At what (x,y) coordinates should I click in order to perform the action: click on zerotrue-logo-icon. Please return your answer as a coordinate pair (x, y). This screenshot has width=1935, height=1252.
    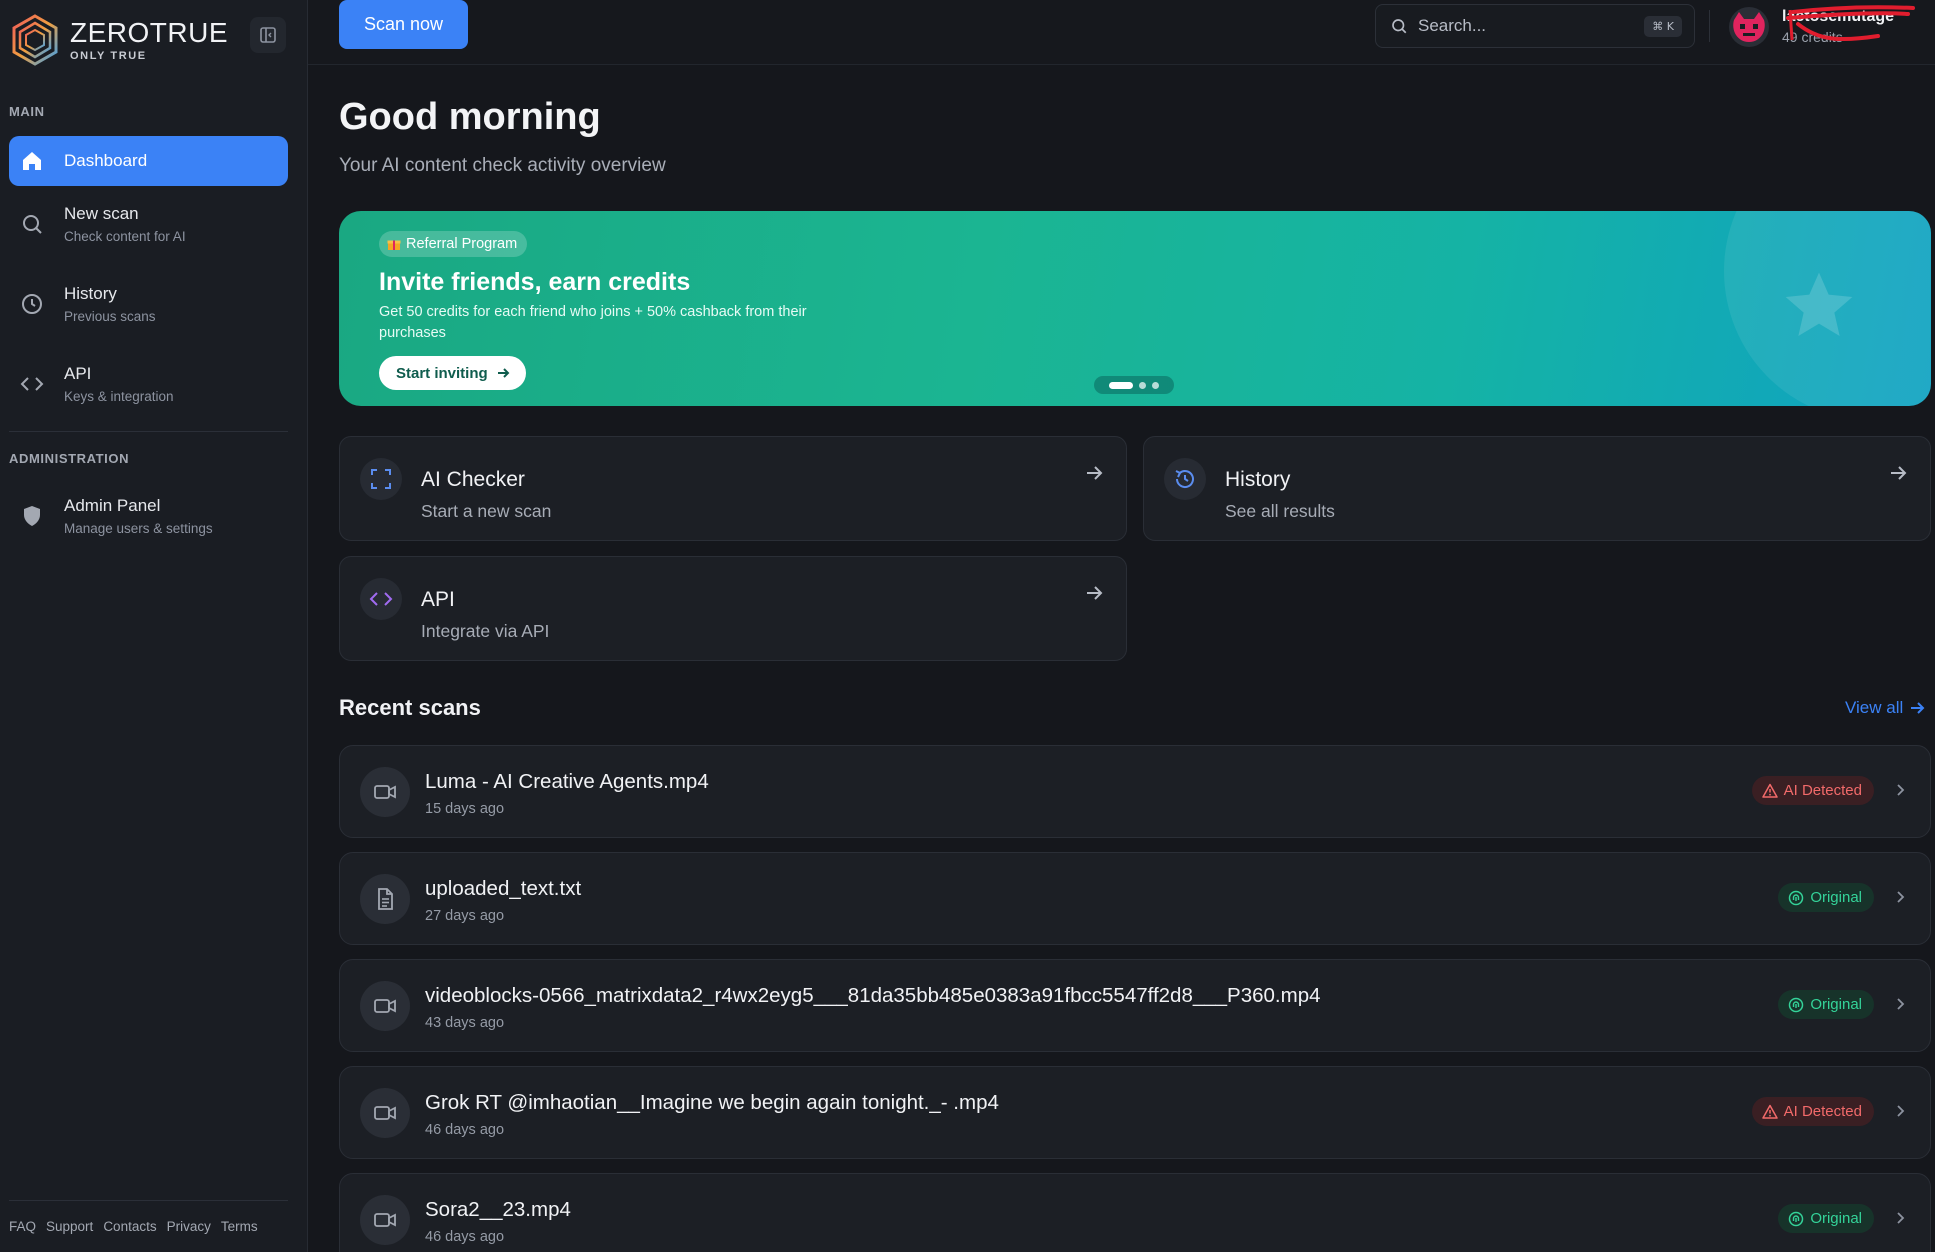
    Looking at the image, I should click on (35, 40).